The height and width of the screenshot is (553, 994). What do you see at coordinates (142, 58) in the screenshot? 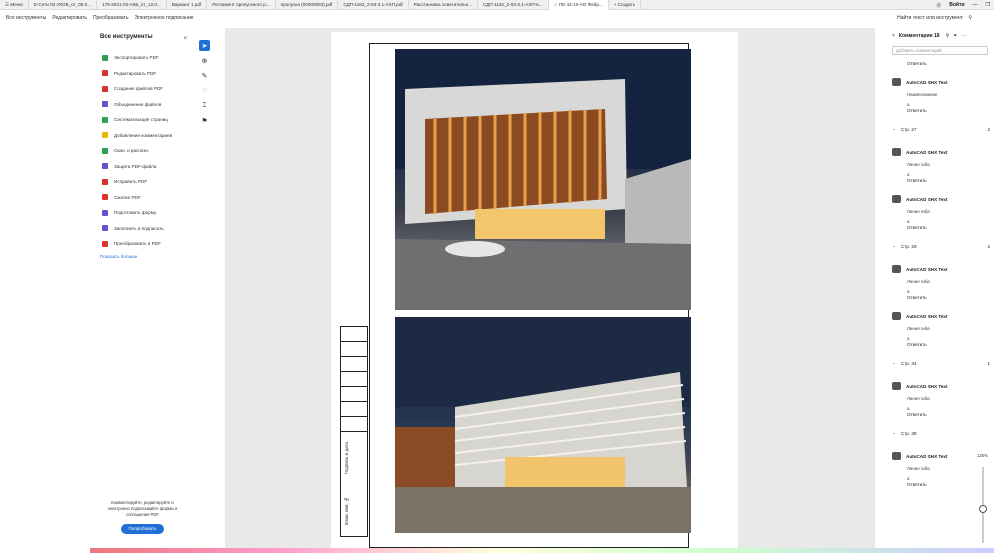
I see `tool-item: Экспортировать PDF` at bounding box center [142, 58].